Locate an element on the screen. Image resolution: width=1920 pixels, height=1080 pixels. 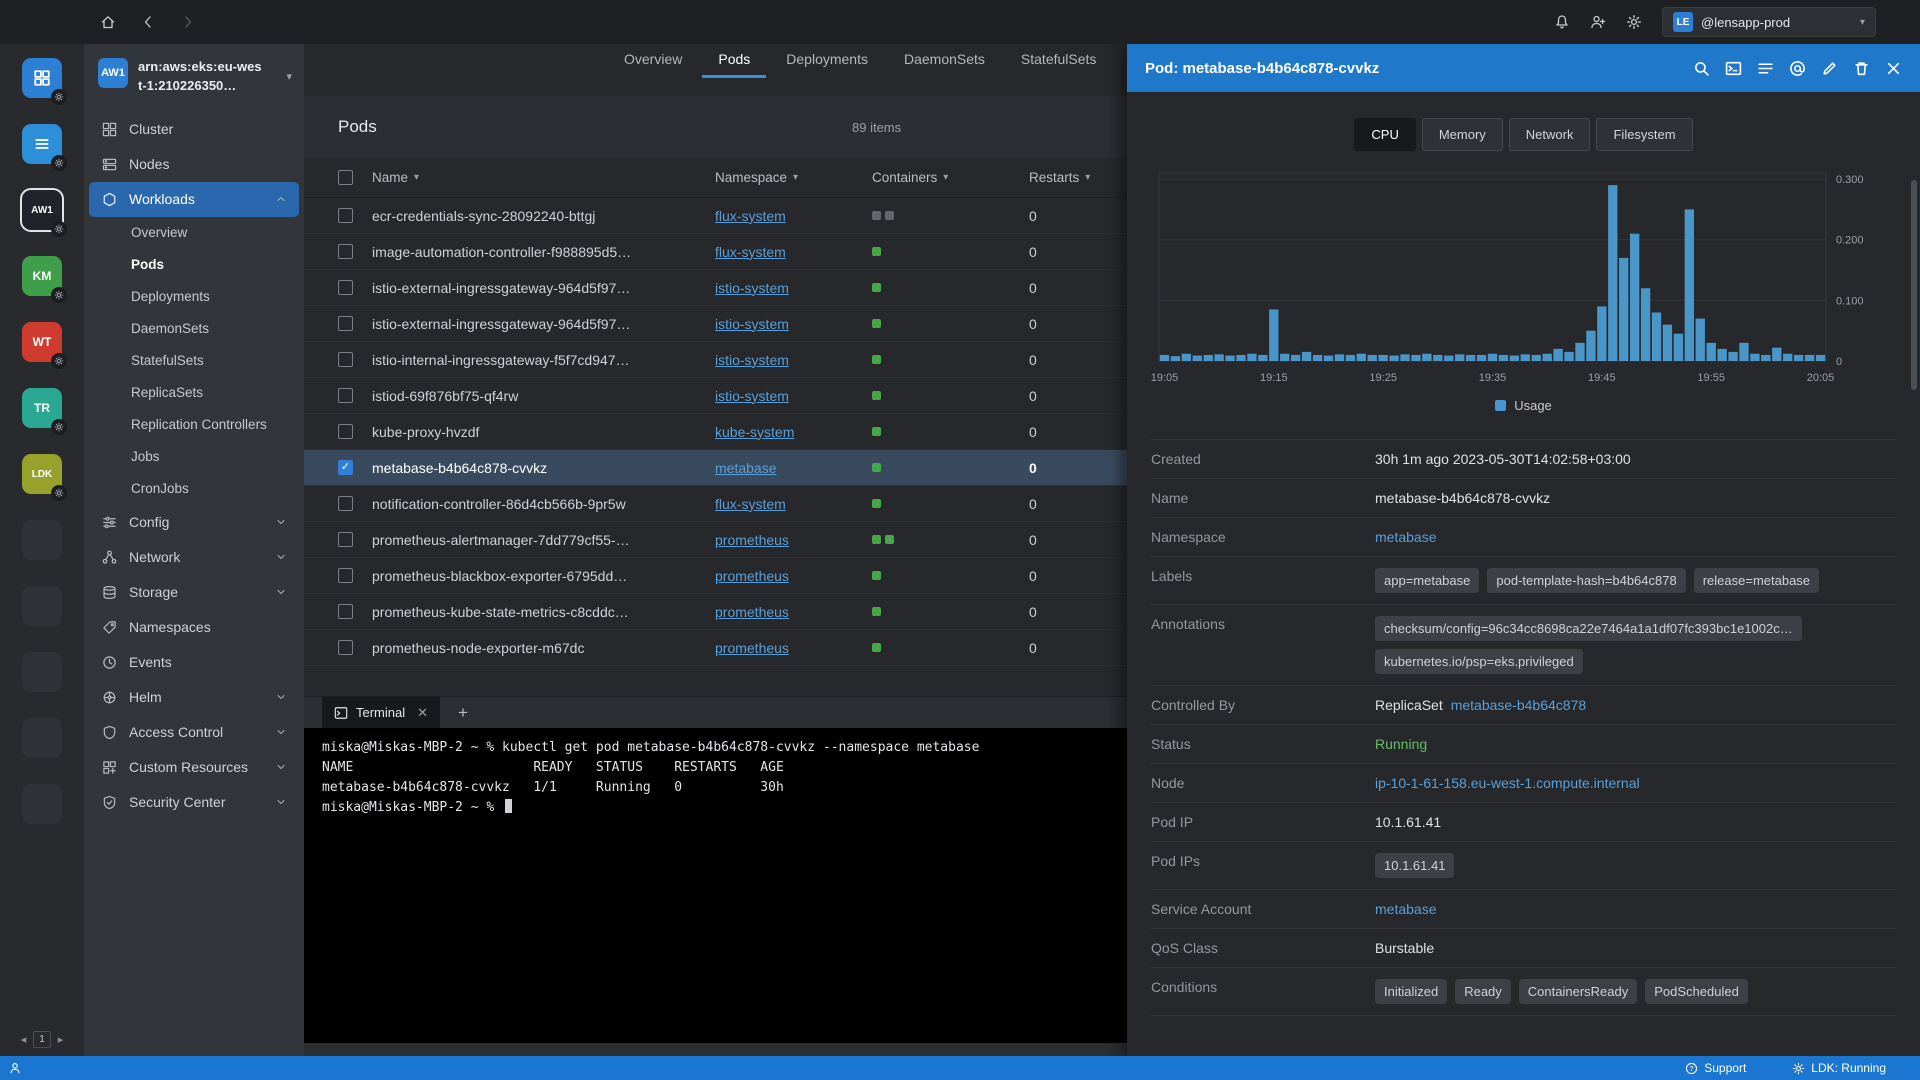
sidebar-item-security-center: Security Center is located at coordinates (194, 802).